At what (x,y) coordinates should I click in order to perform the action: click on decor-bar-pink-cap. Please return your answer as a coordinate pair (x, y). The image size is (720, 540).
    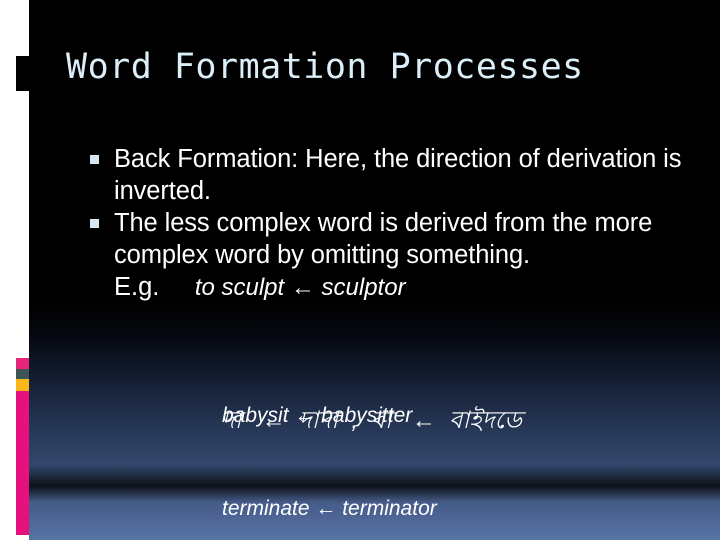
    Looking at the image, I should click on (22, 363).